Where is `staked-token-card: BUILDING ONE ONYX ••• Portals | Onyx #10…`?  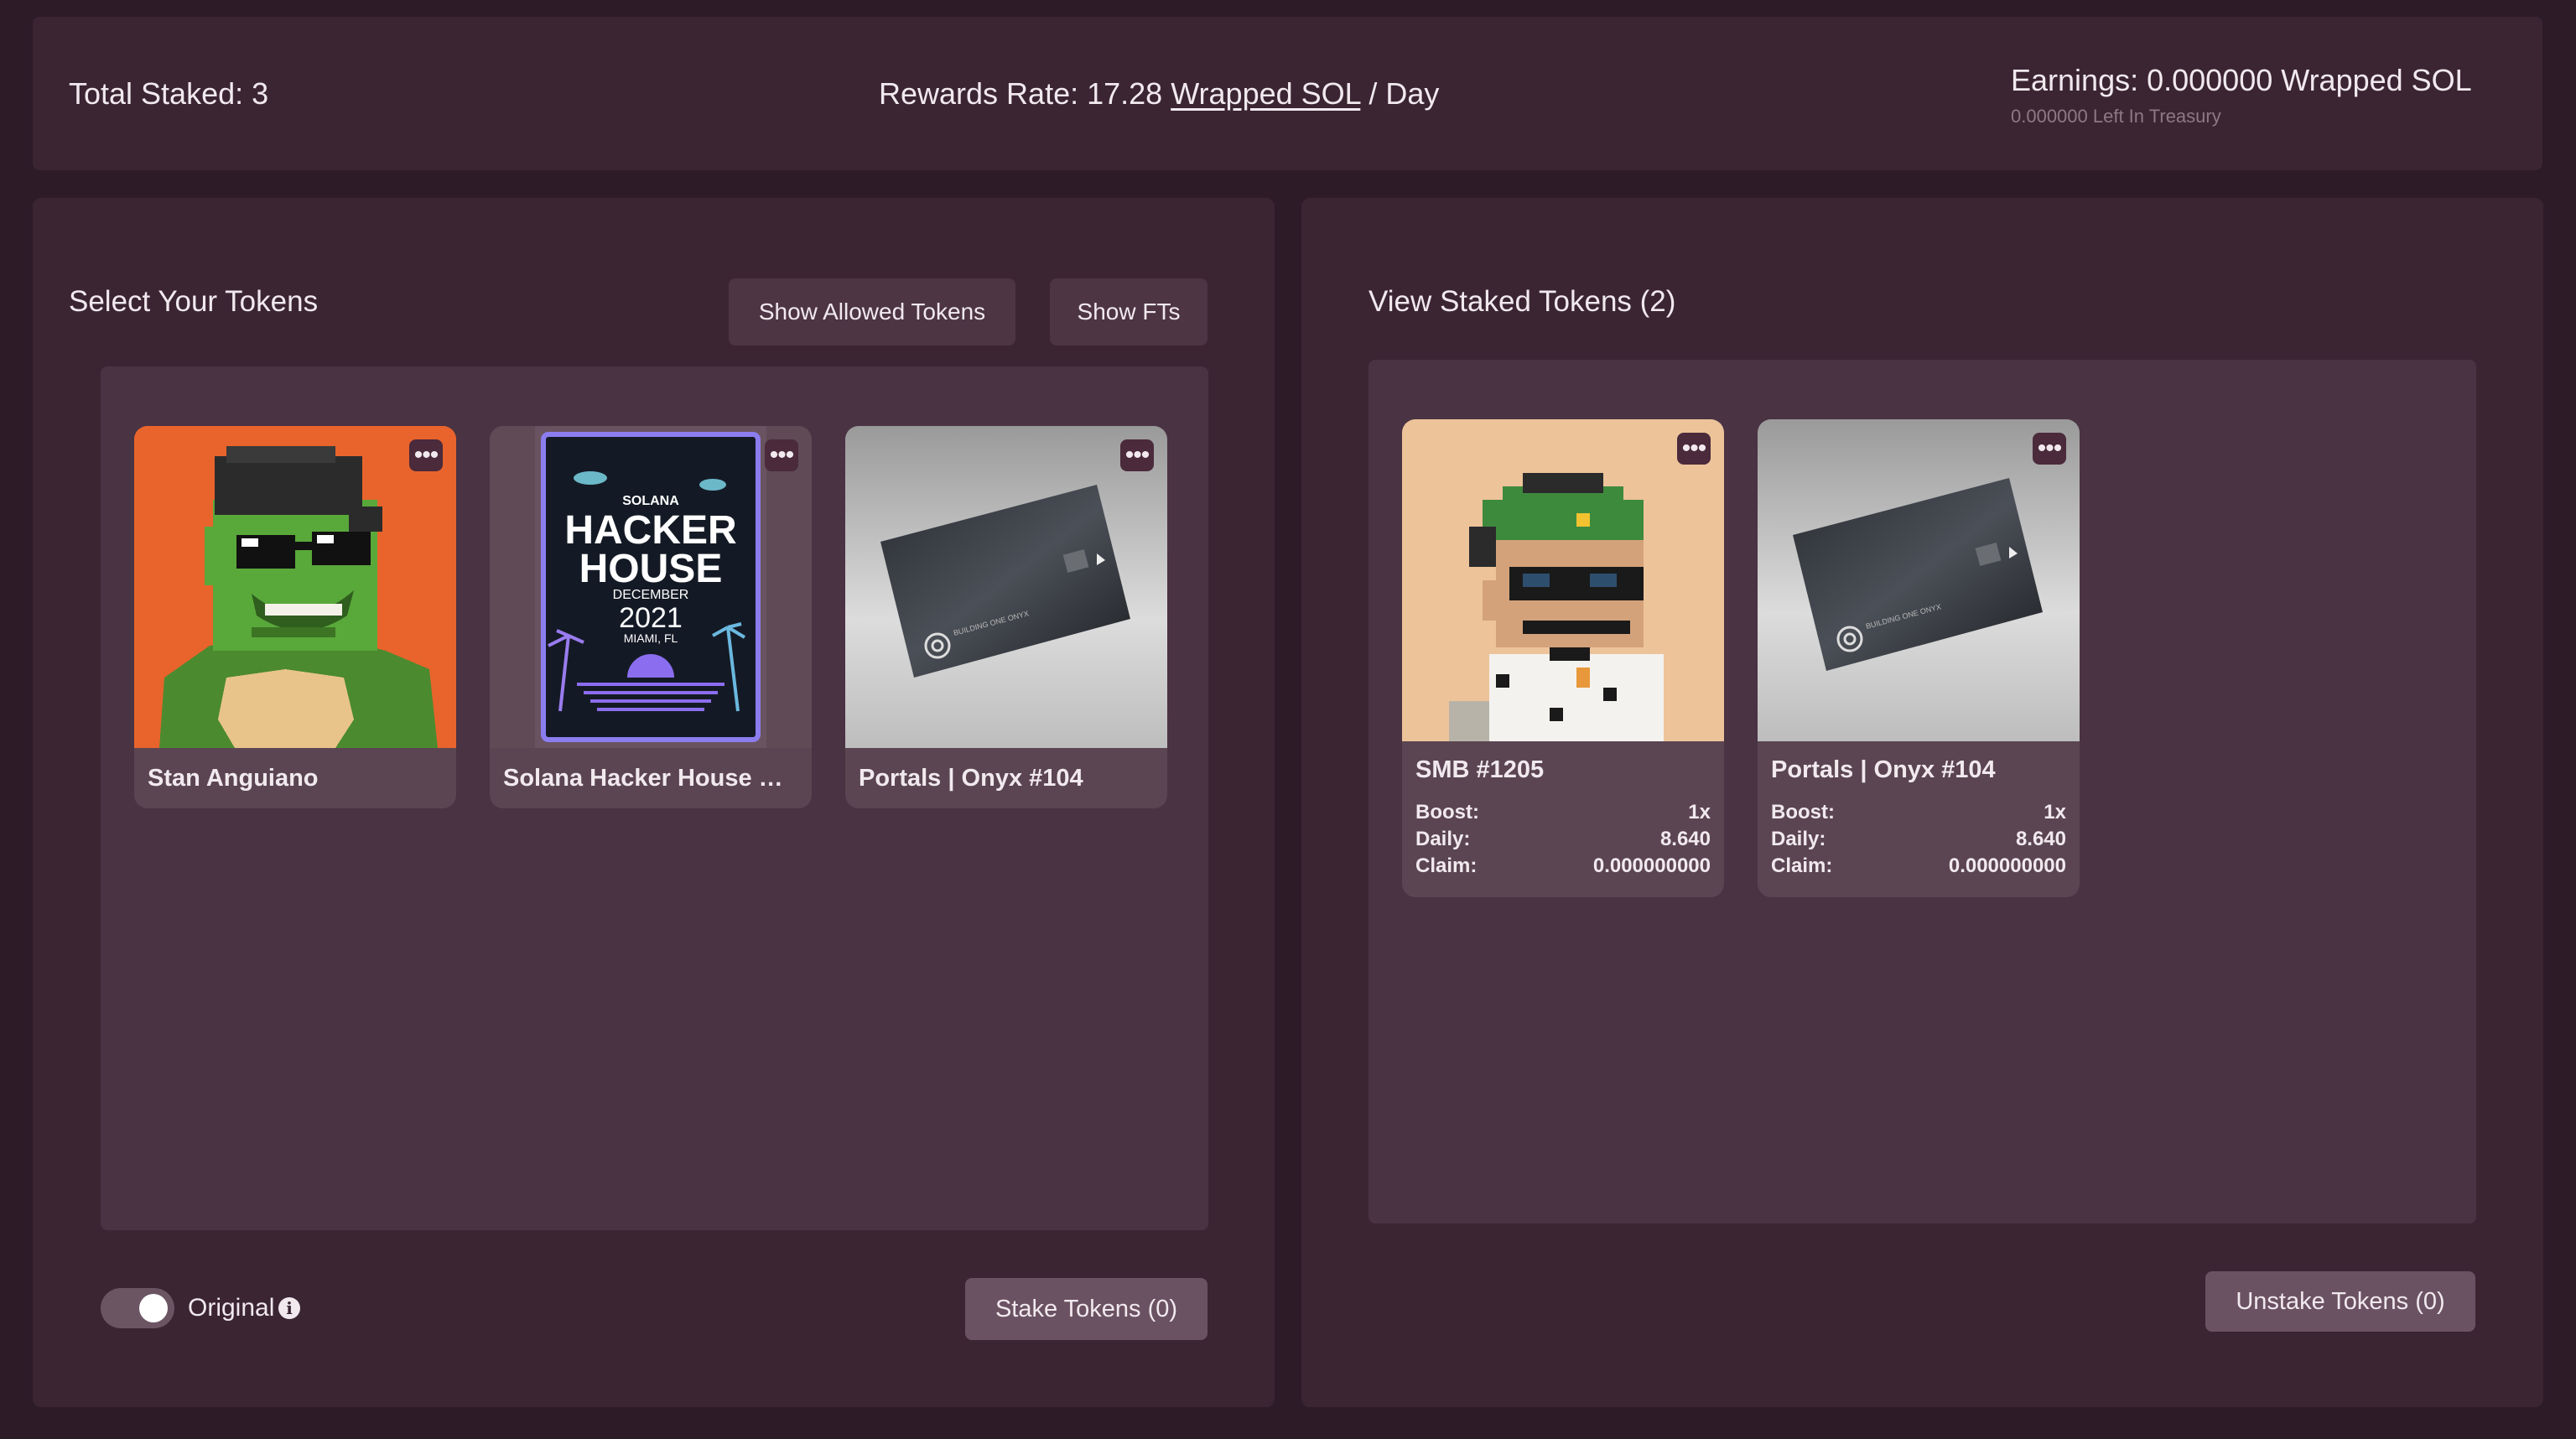 staked-token-card: BUILDING ONE ONYX ••• Portals | Onyx #10… is located at coordinates (1919, 658).